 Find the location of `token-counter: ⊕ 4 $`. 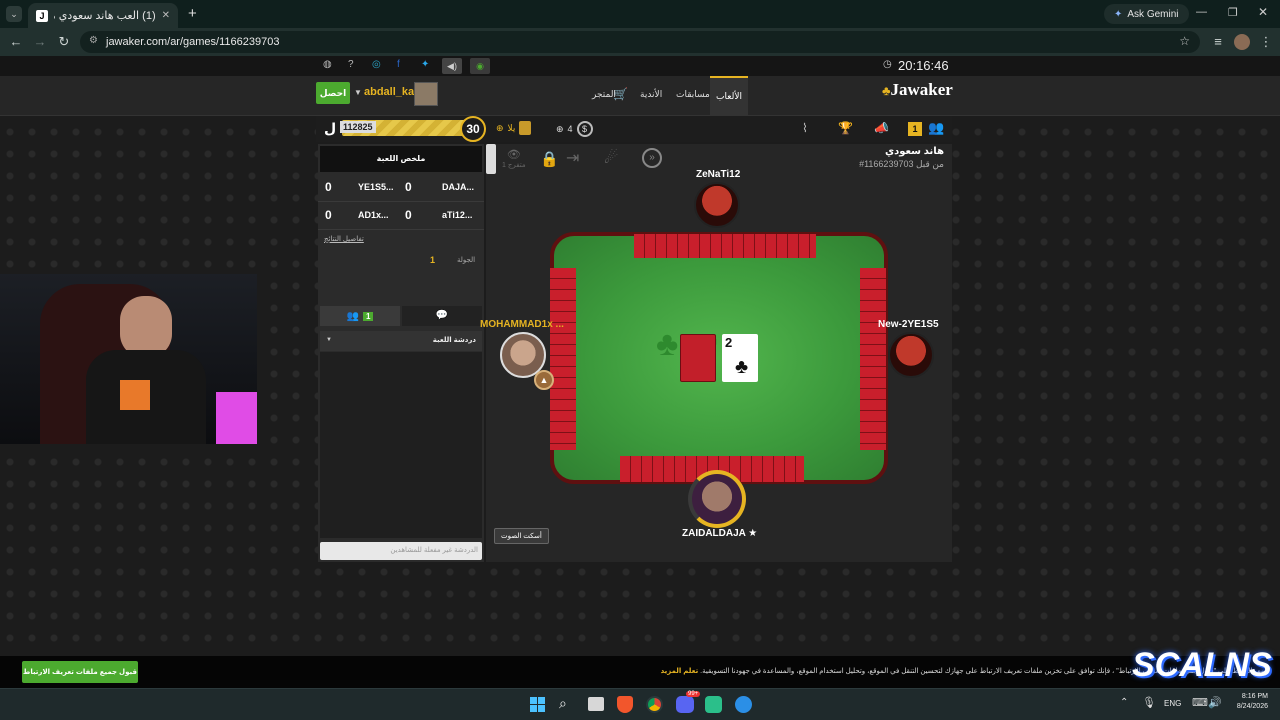

token-counter: ⊕ 4 $ is located at coordinates (574, 129).